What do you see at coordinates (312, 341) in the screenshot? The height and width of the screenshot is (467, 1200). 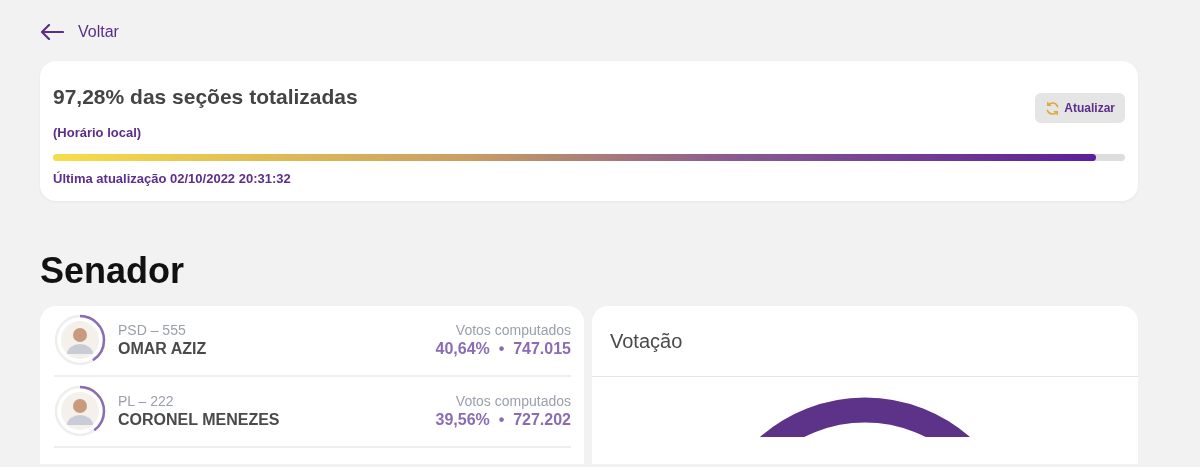 I see `candidate-row: PSD – 555 OMAR AZIZ Votos computados 40,64% • 747.015` at bounding box center [312, 341].